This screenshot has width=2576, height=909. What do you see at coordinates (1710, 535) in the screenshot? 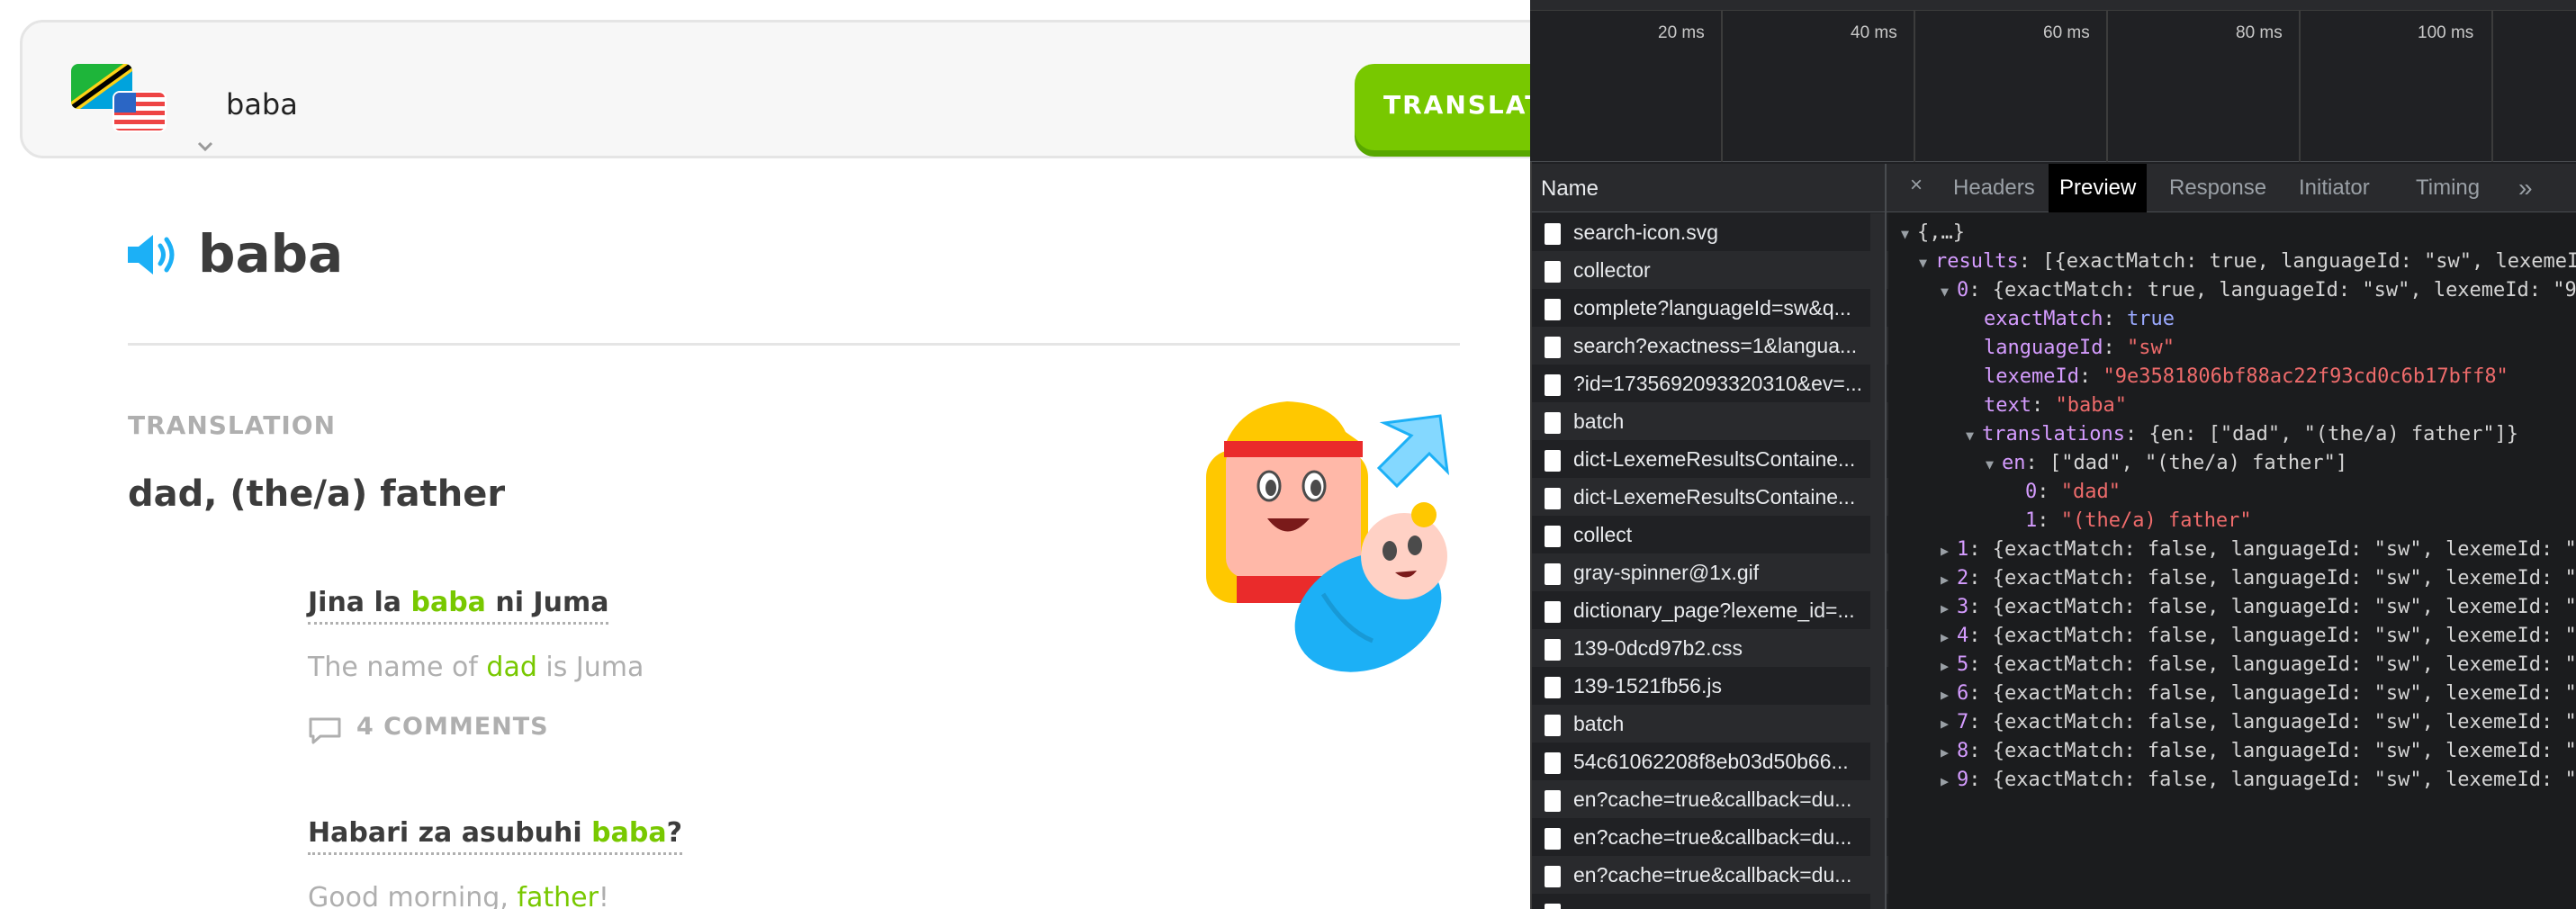
I see `request-row: collect` at bounding box center [1710, 535].